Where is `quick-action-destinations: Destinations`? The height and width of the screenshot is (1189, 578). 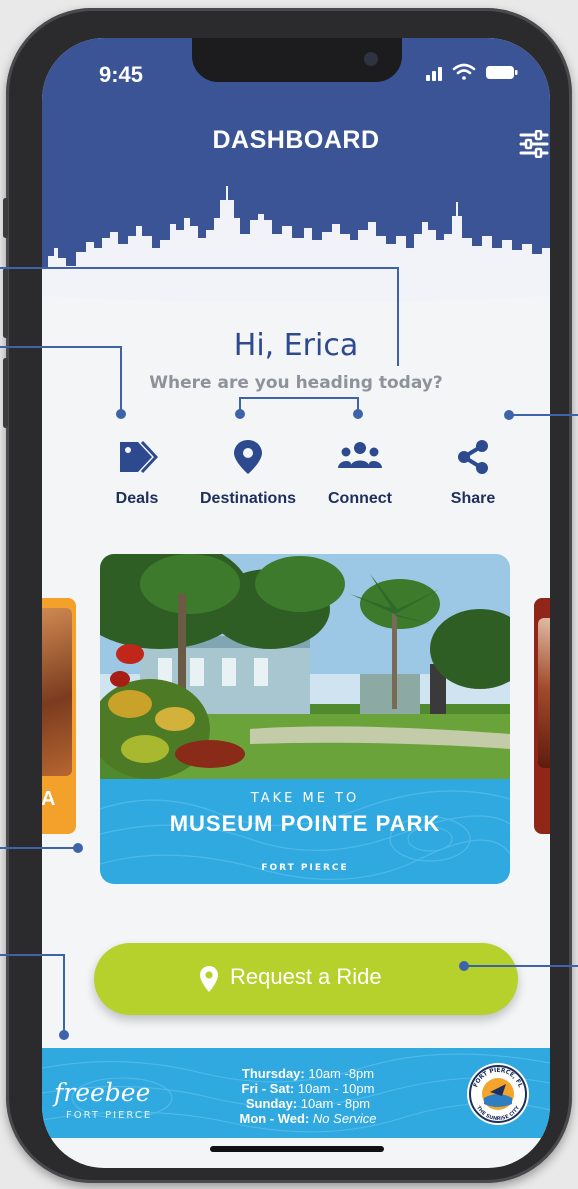
quick-action-destinations: Destinations is located at coordinates (248, 473).